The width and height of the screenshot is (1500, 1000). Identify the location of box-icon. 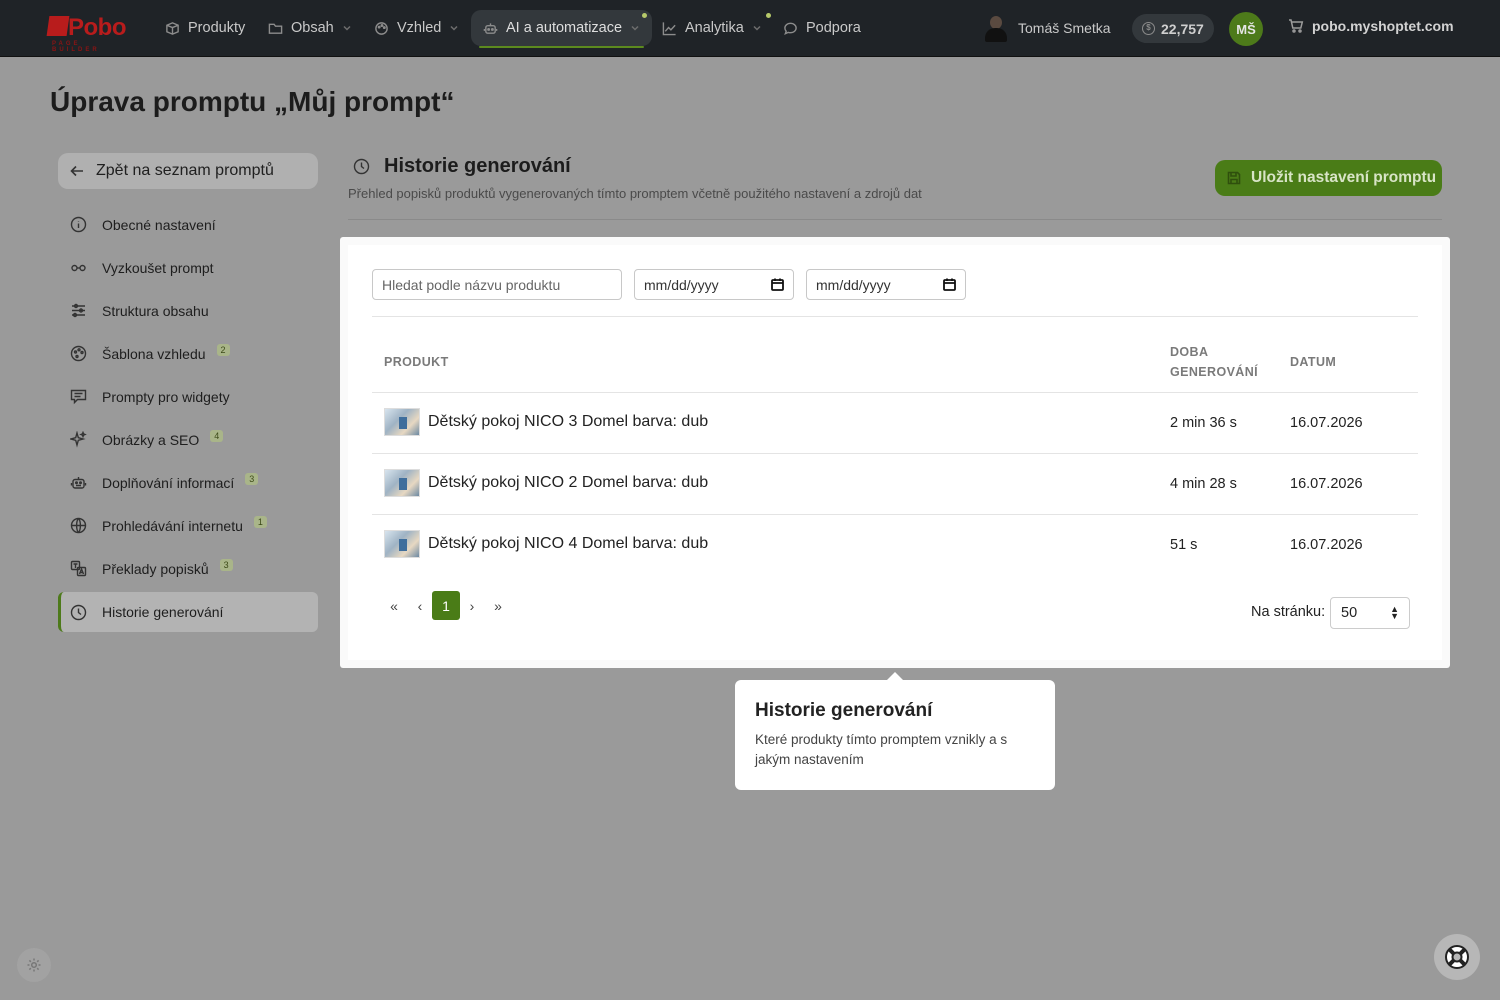
(172, 28).